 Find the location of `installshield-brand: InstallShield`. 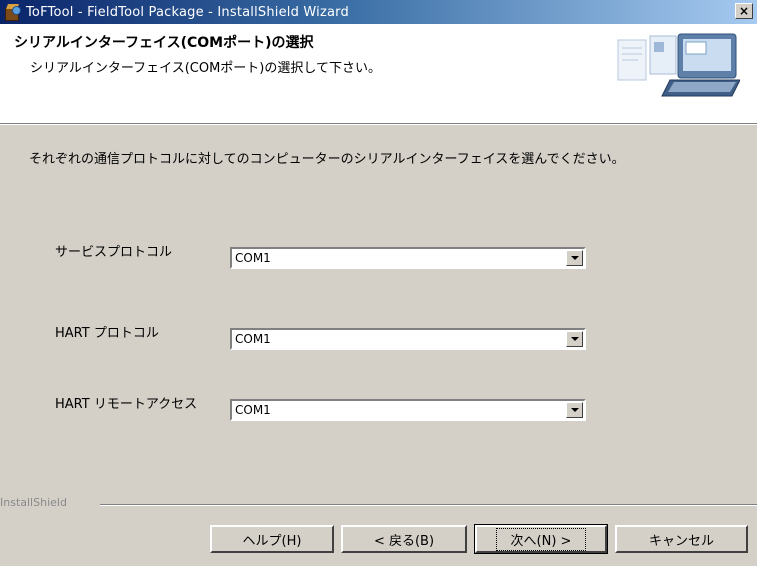

installshield-brand: InstallShield is located at coordinates (33, 502).